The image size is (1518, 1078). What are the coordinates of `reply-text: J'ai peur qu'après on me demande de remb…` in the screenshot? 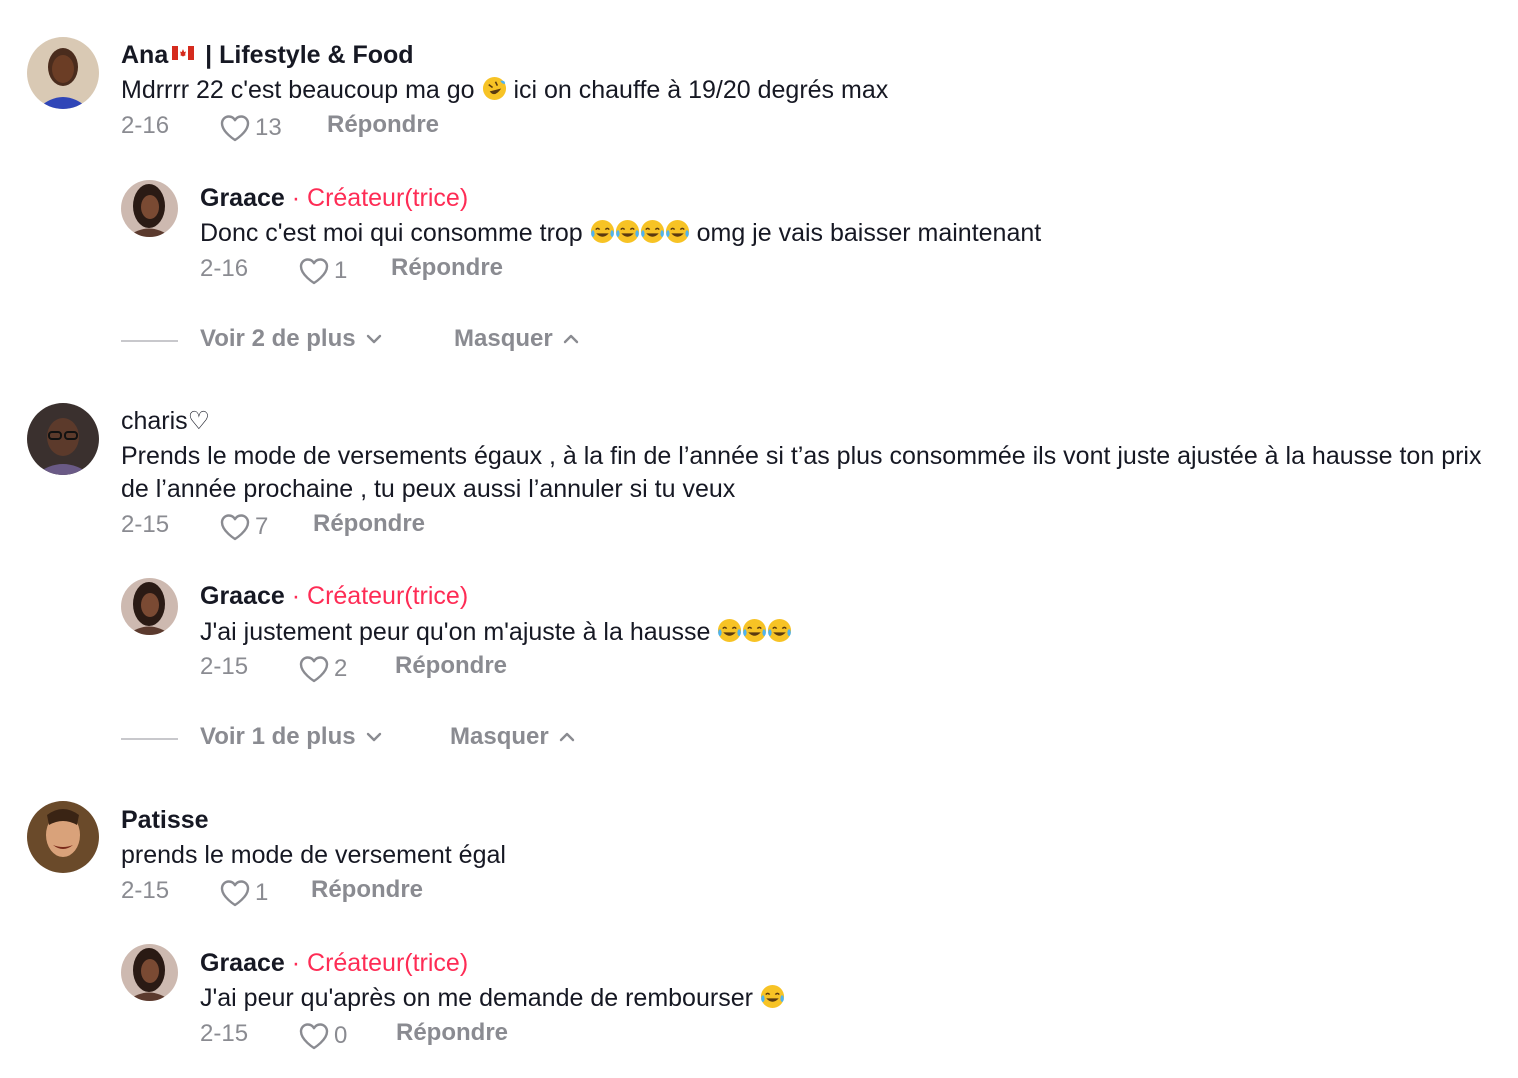 It's located at (492, 998).